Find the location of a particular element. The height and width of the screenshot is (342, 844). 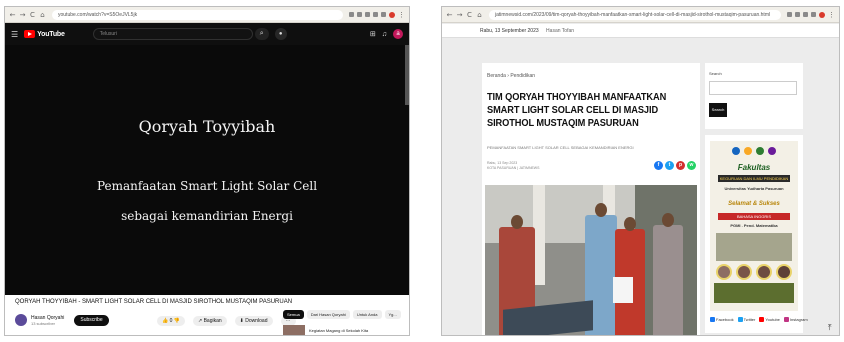

recommended-video: Kegiatan Magang di Sekolah Kita is located at coordinates (325, 330).